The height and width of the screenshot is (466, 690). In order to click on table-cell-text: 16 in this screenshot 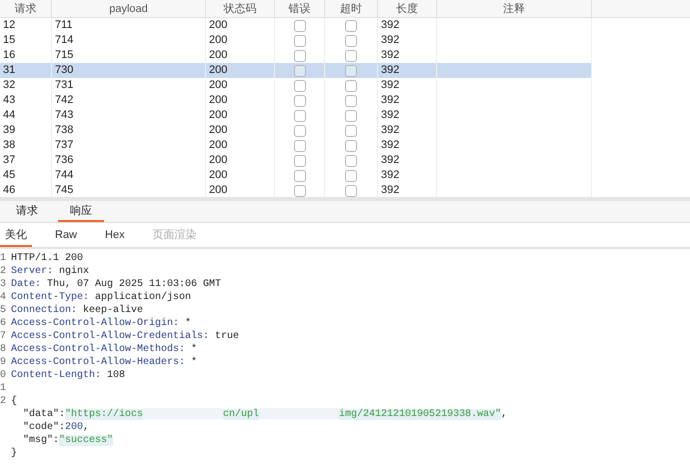, I will do `click(9, 55)`.